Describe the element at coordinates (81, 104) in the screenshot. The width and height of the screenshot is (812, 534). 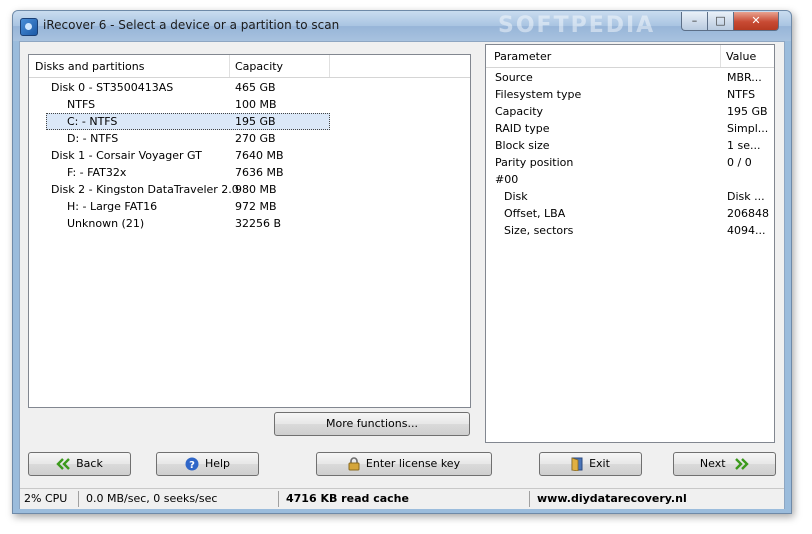
I see `disk-name: NTFS` at that location.